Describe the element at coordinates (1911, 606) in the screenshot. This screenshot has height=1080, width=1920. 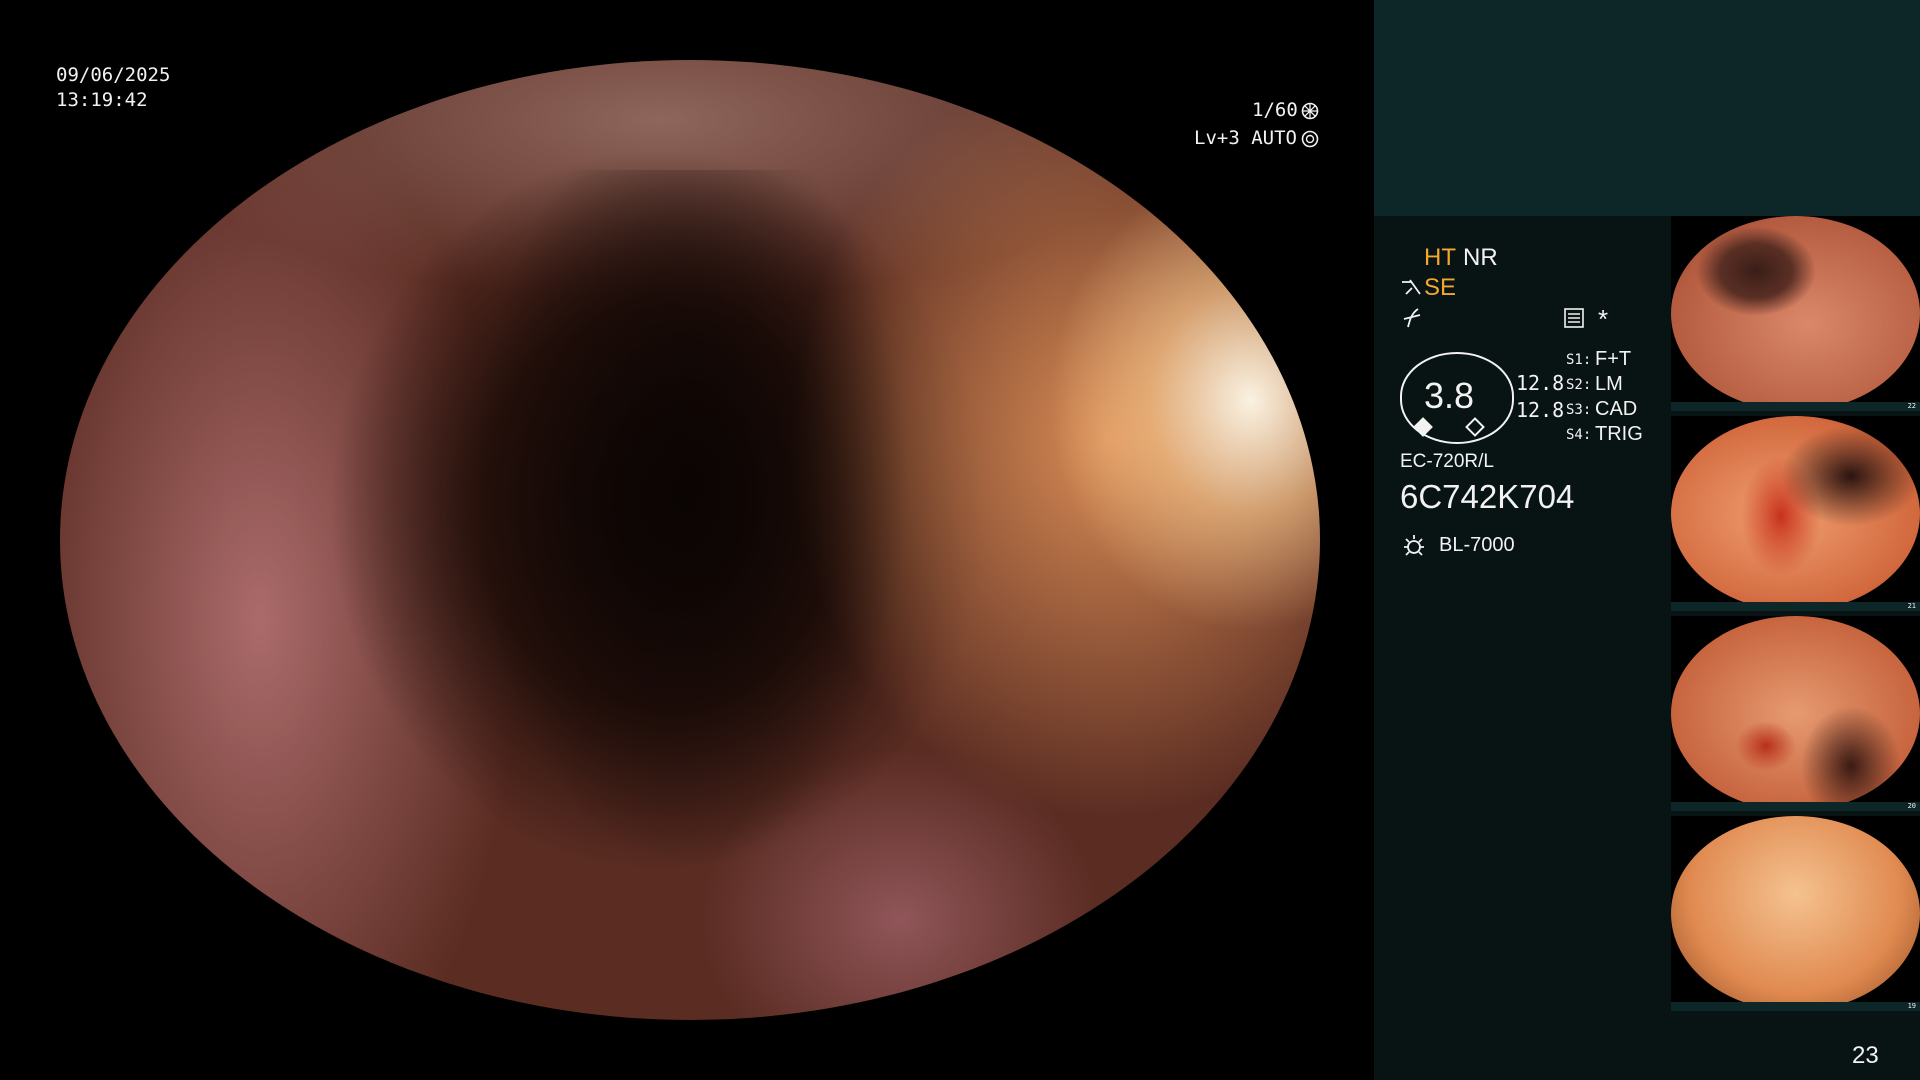
I see `thumbnail-number: 21` at that location.